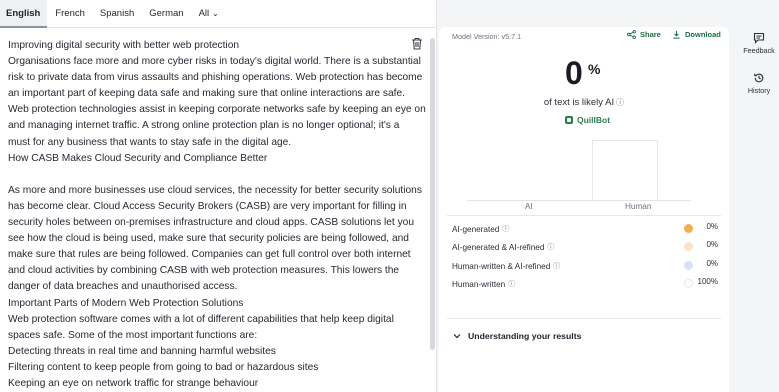  I want to click on tab-french: French, so click(70, 13).